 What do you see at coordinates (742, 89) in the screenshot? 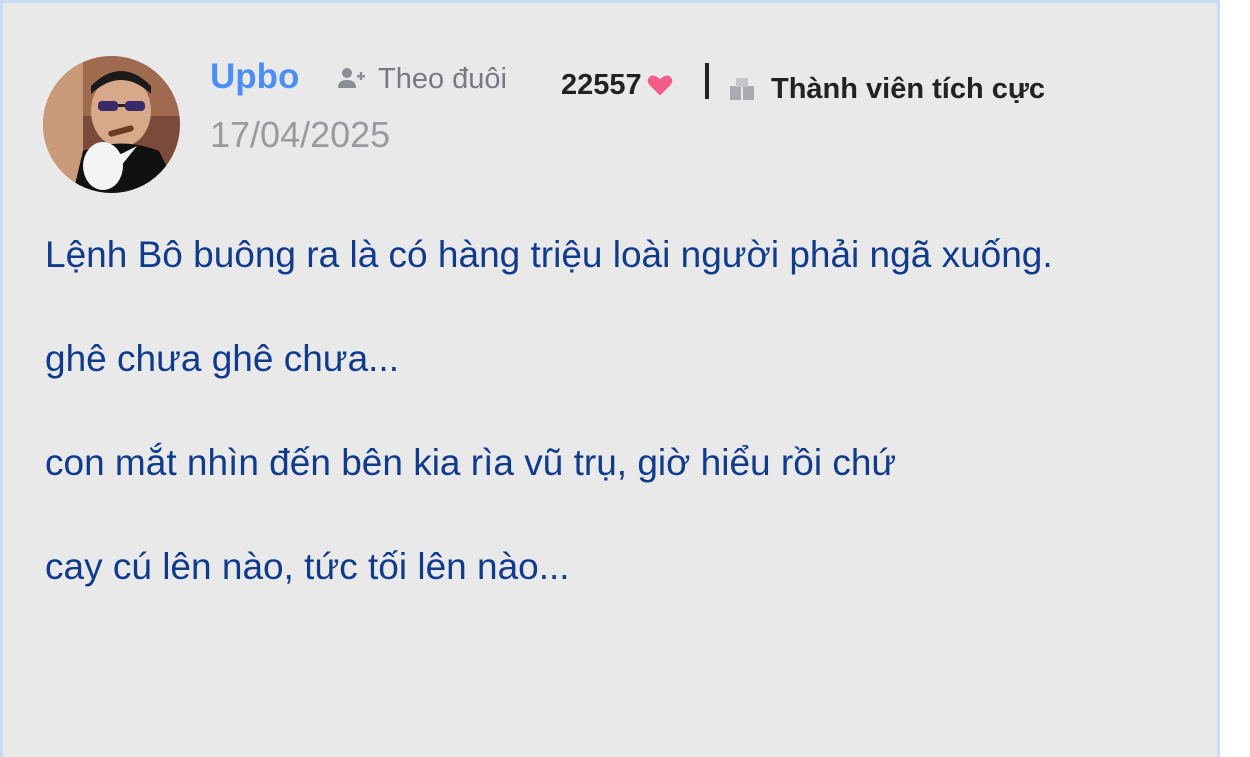
I see `member-rank-icon` at bounding box center [742, 89].